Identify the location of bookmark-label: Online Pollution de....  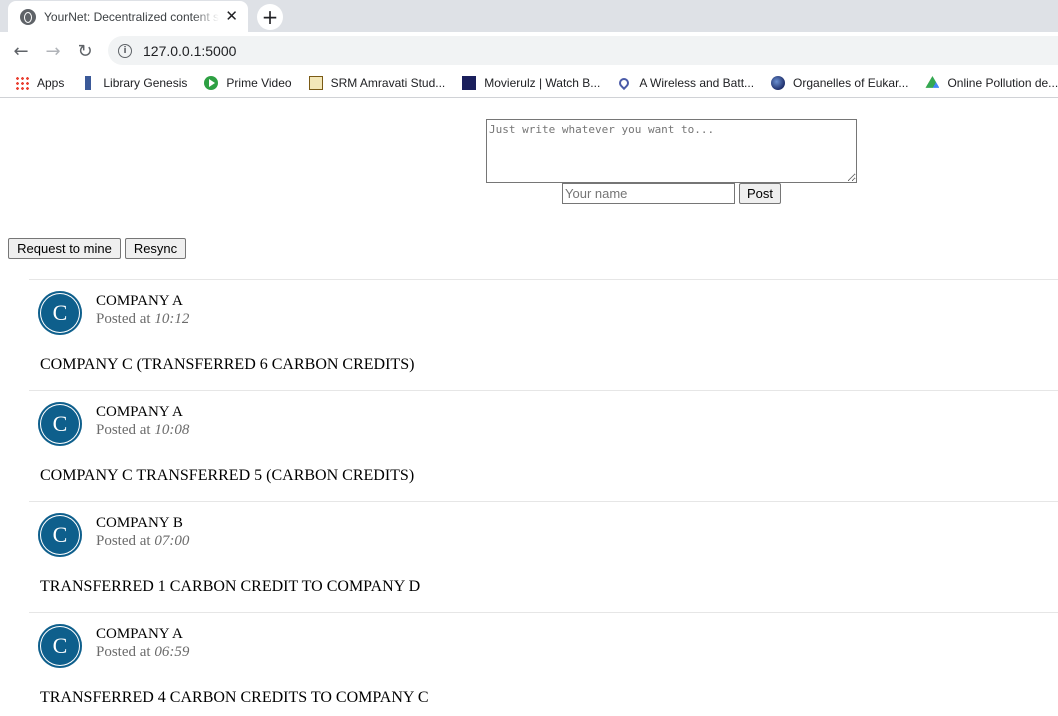
(1002, 83).